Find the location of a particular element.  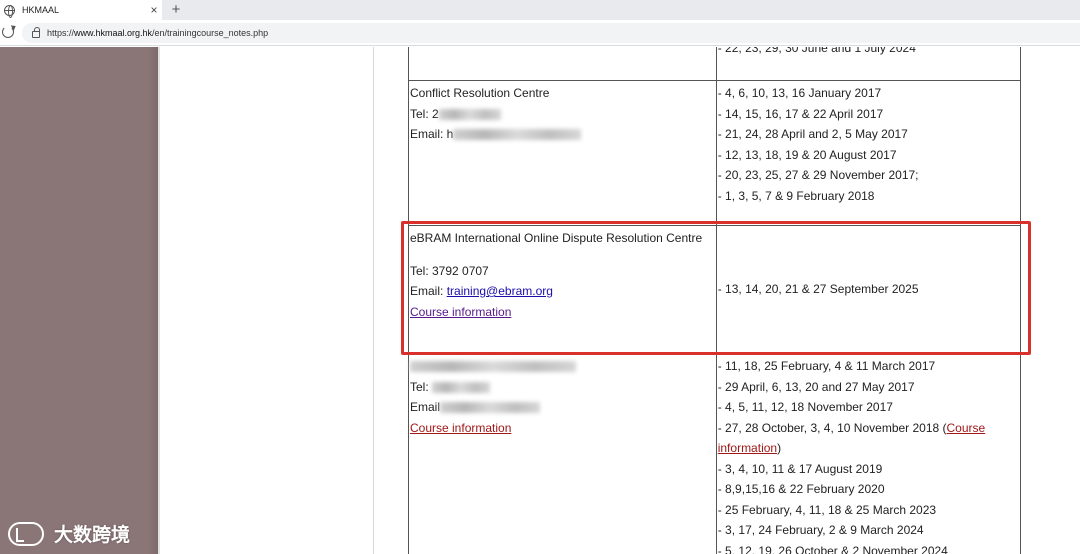

provider-name: Conflict Resolution Centre is located at coordinates (480, 93).